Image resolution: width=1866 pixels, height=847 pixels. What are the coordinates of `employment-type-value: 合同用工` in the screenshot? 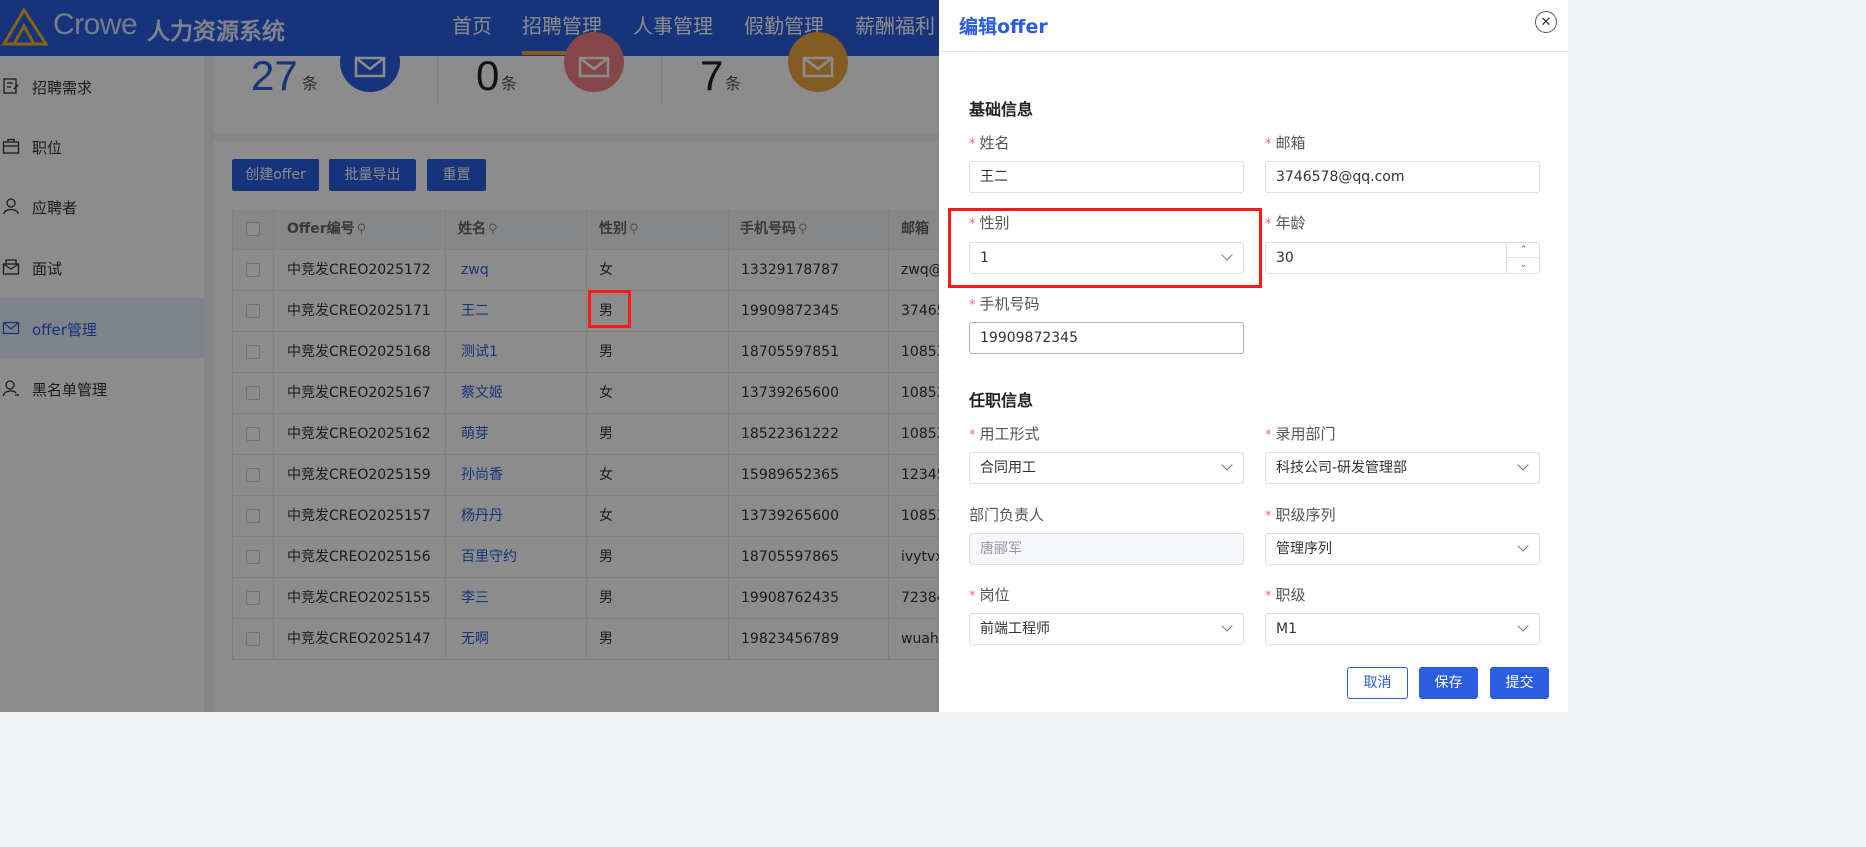 It's located at (1008, 468).